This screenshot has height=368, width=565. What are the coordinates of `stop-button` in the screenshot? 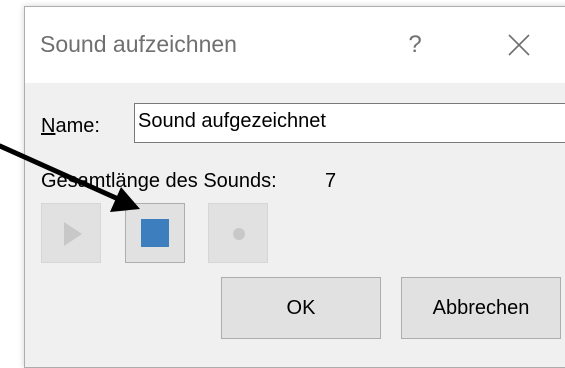 It's located at (155, 233).